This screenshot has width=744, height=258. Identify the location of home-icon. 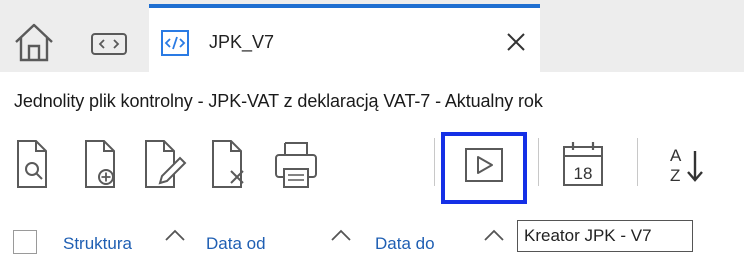
(34, 42).